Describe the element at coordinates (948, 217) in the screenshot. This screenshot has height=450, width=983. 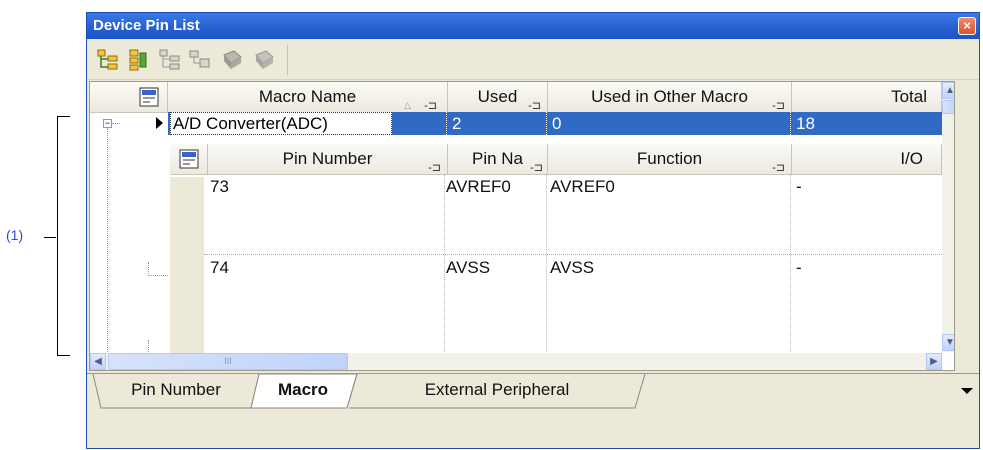
I see `vertical-scrollbar: ▲ ▼` at that location.